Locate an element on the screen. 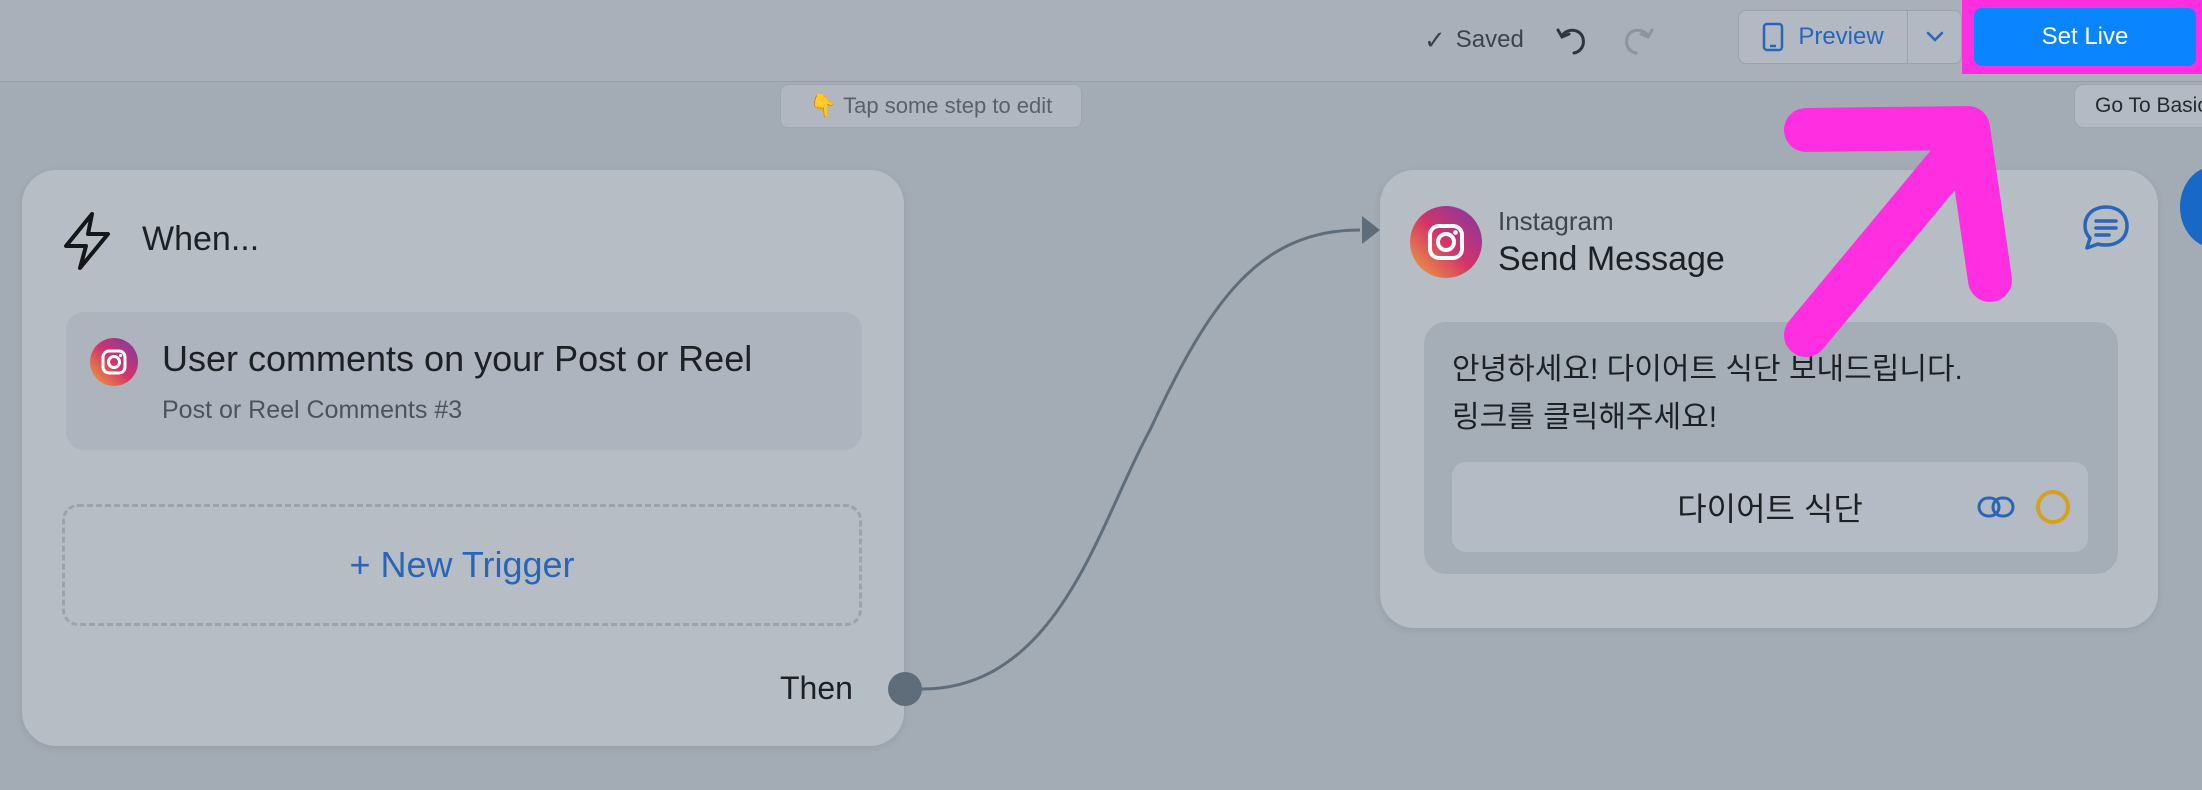 The image size is (2202, 790). top-toolbar: ✓ Saved Preview Set Live is located at coordinates (1101, 41).